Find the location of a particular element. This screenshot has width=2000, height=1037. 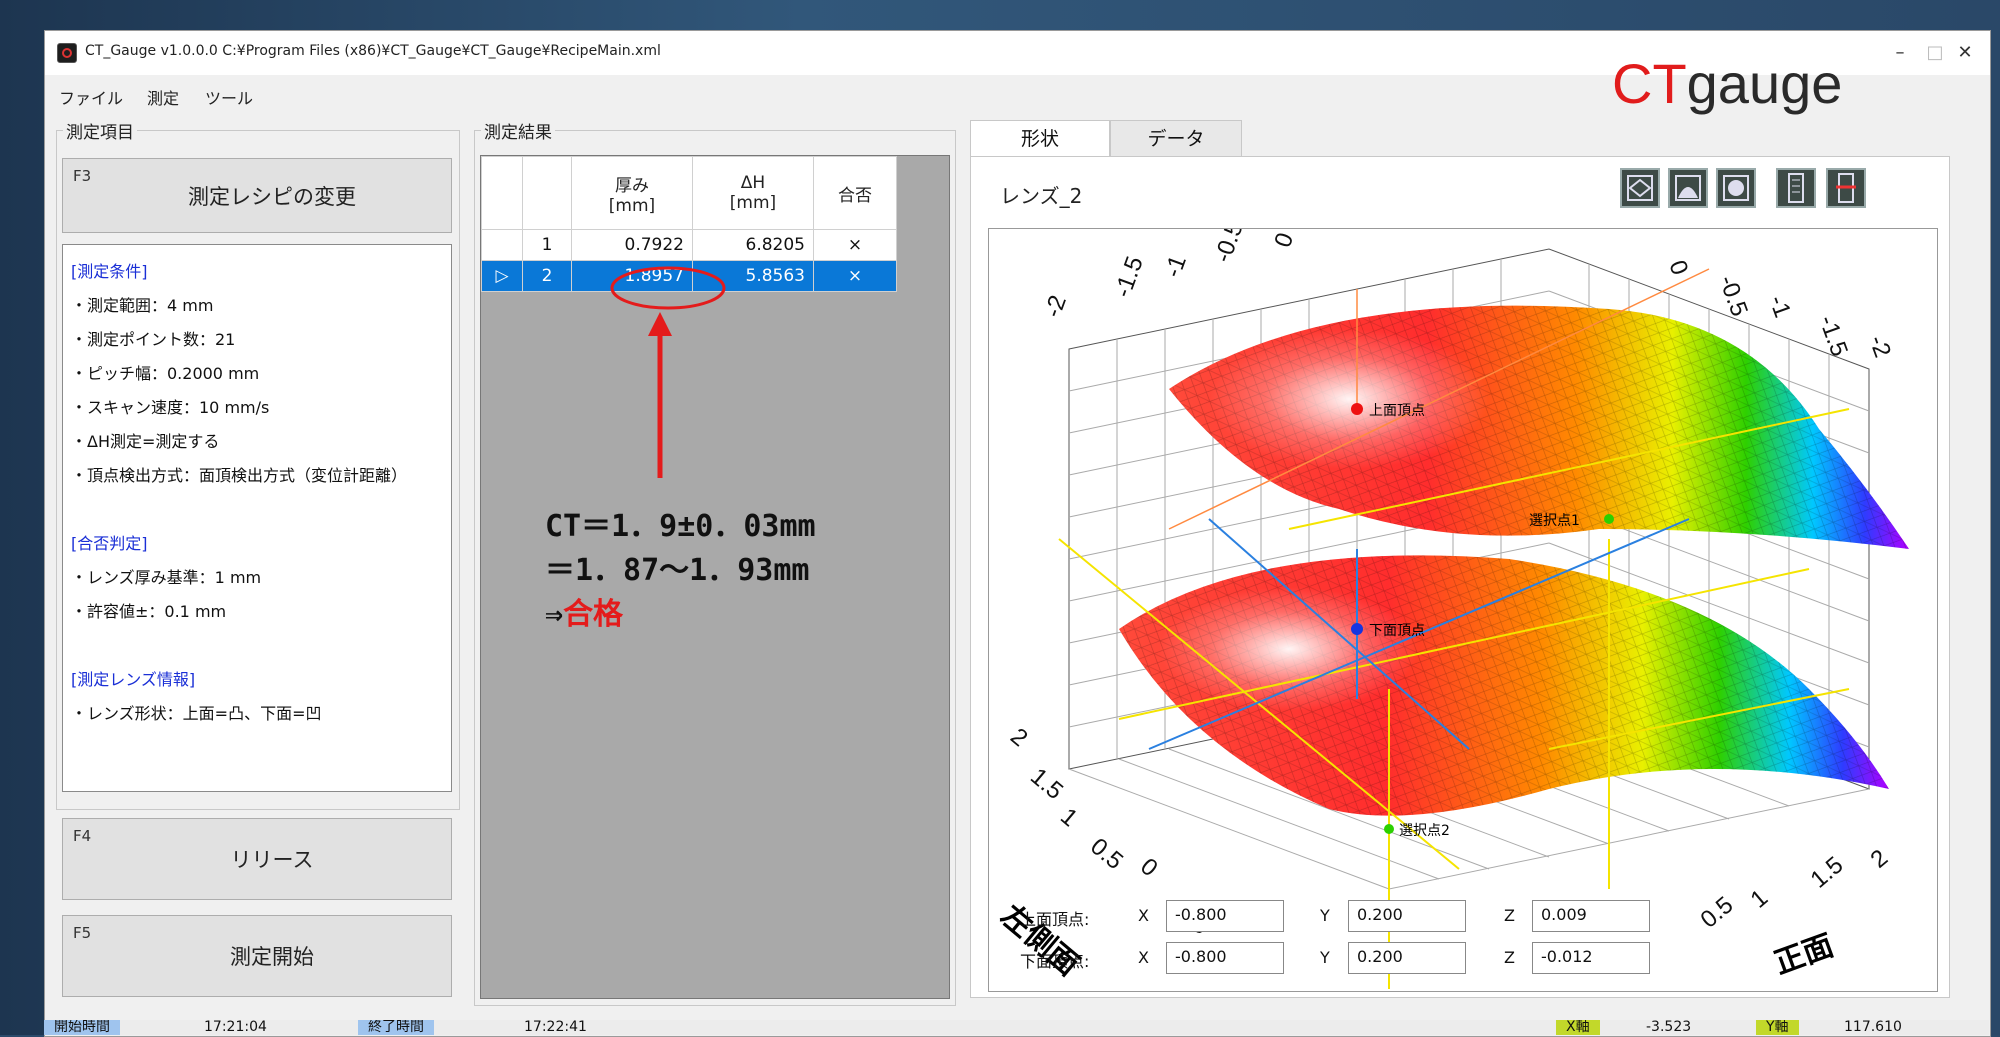

judge-line: ・レンズ厚み基準：1 mm is located at coordinates (166, 577).